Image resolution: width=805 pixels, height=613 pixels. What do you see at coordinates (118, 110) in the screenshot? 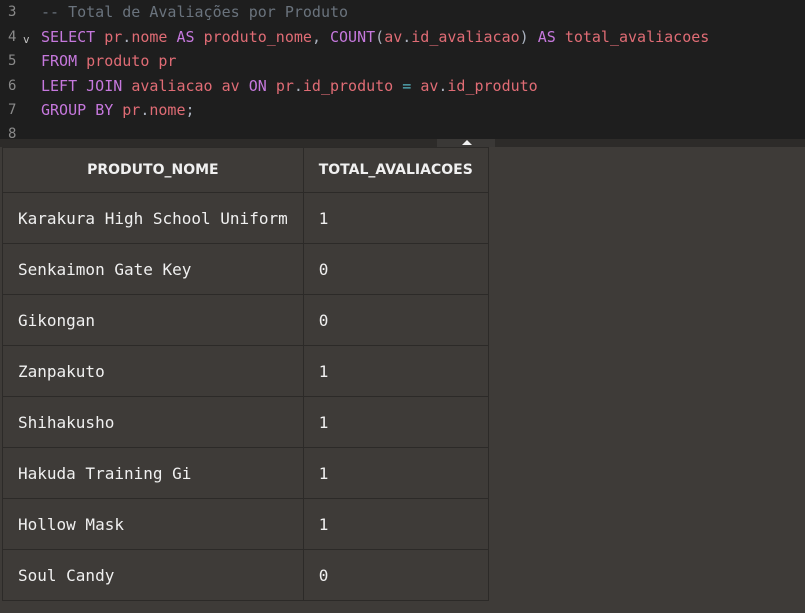
I see `code-text: GROUP BY pr.nome;` at bounding box center [118, 110].